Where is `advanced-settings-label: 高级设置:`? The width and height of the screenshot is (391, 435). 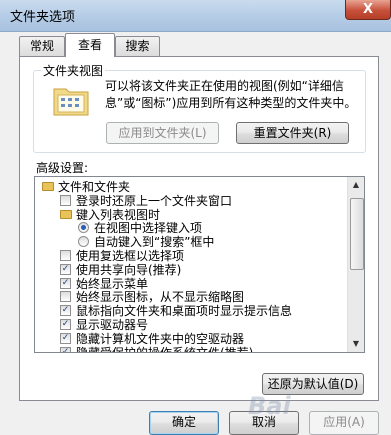 advanced-settings-label: 高级设置: is located at coordinates (62, 168).